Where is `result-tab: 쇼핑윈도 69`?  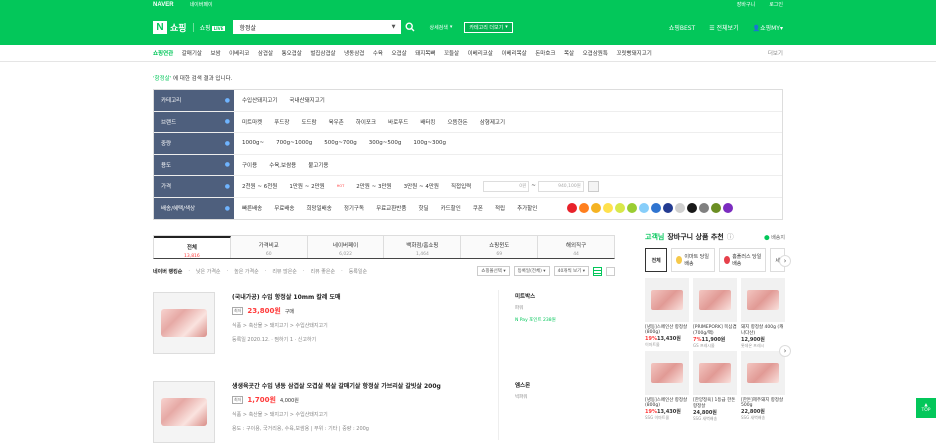
result-tab: 쇼핑윈도 69 is located at coordinates (500, 247).